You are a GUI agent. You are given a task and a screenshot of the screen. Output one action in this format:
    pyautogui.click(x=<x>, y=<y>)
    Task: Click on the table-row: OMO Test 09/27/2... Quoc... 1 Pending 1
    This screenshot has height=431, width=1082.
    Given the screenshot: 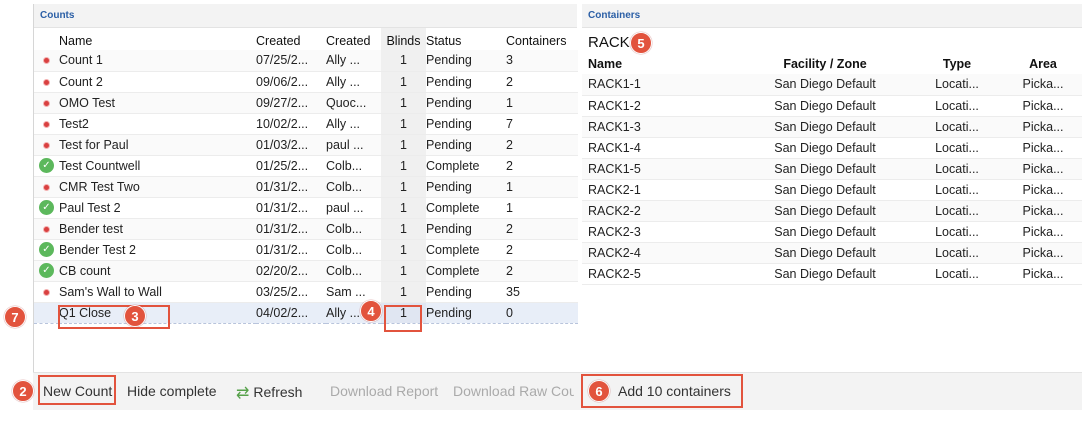 What is the action you would take?
    pyautogui.click(x=306, y=103)
    